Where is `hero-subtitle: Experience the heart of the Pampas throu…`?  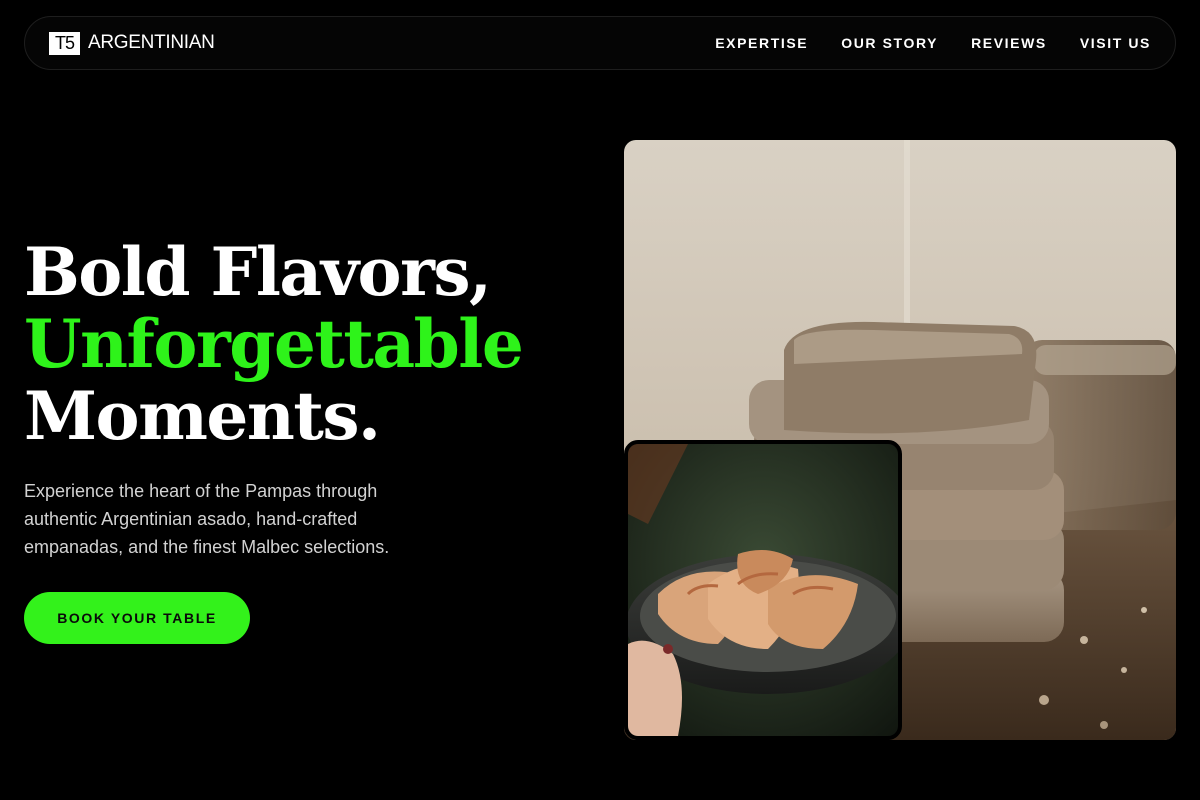 hero-subtitle: Experience the heart of the Pampas throu… is located at coordinates (207, 519).